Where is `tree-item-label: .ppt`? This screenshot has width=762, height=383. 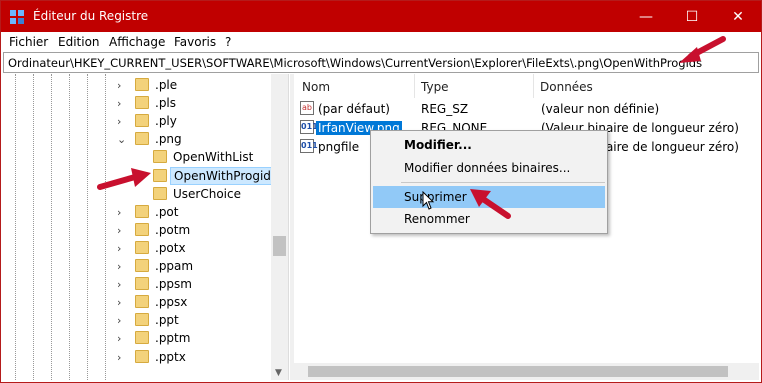 tree-item-label: .ppt is located at coordinates (167, 320).